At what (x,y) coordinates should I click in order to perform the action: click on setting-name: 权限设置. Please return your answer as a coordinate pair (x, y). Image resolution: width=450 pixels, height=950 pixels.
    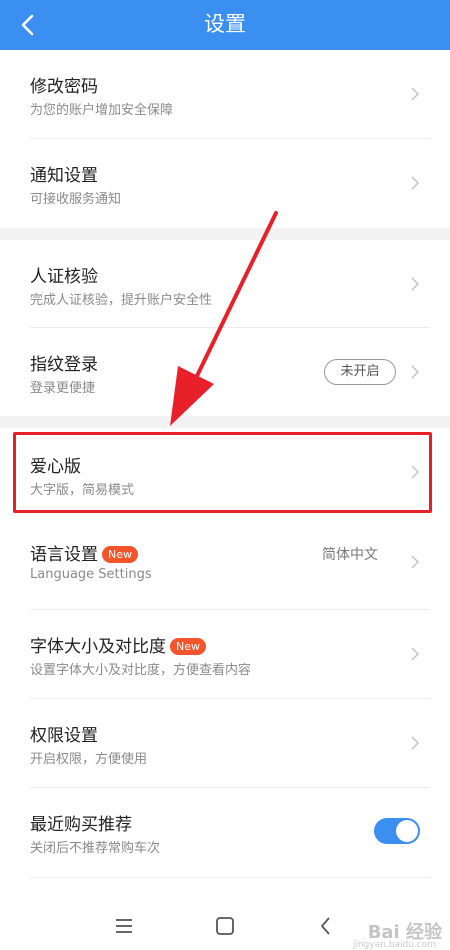
    Looking at the image, I should click on (64, 736).